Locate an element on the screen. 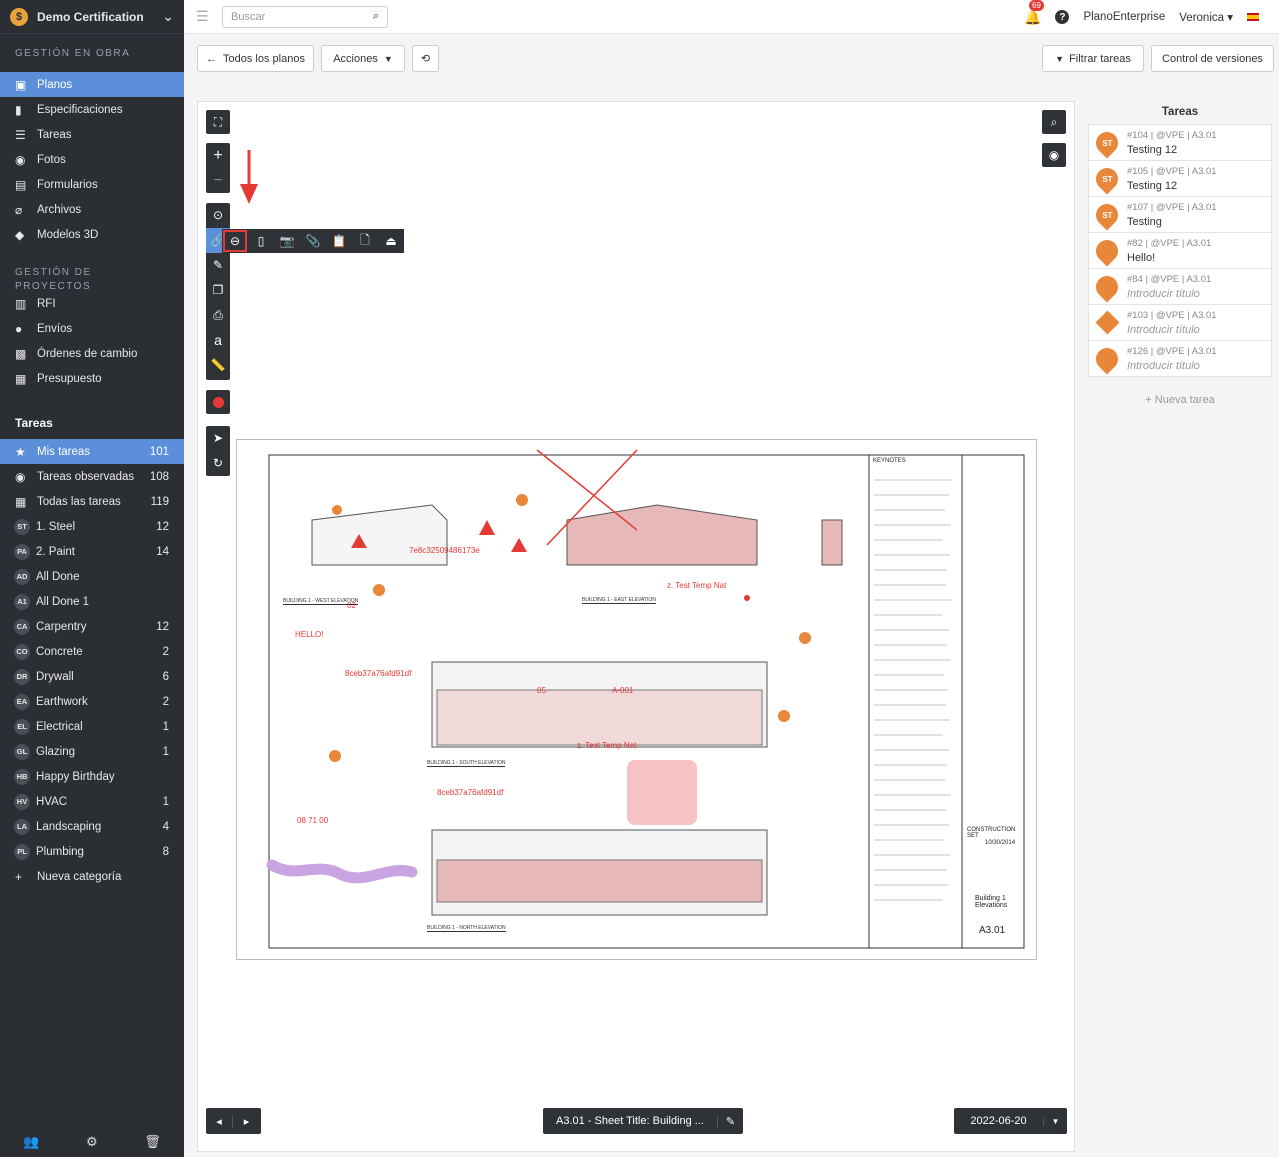 The image size is (1279, 1157). version-control-button: Control de versiones is located at coordinates (1212, 58).